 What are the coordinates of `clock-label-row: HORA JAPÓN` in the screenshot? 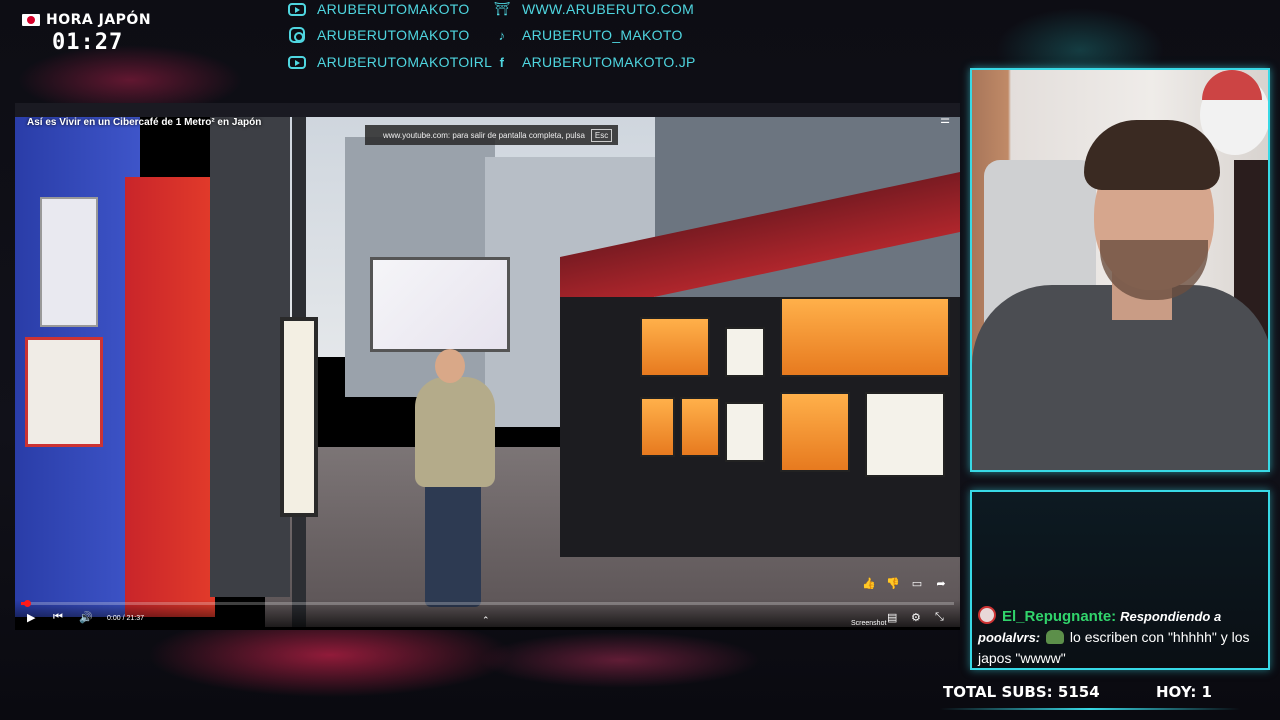 It's located at (86, 20).